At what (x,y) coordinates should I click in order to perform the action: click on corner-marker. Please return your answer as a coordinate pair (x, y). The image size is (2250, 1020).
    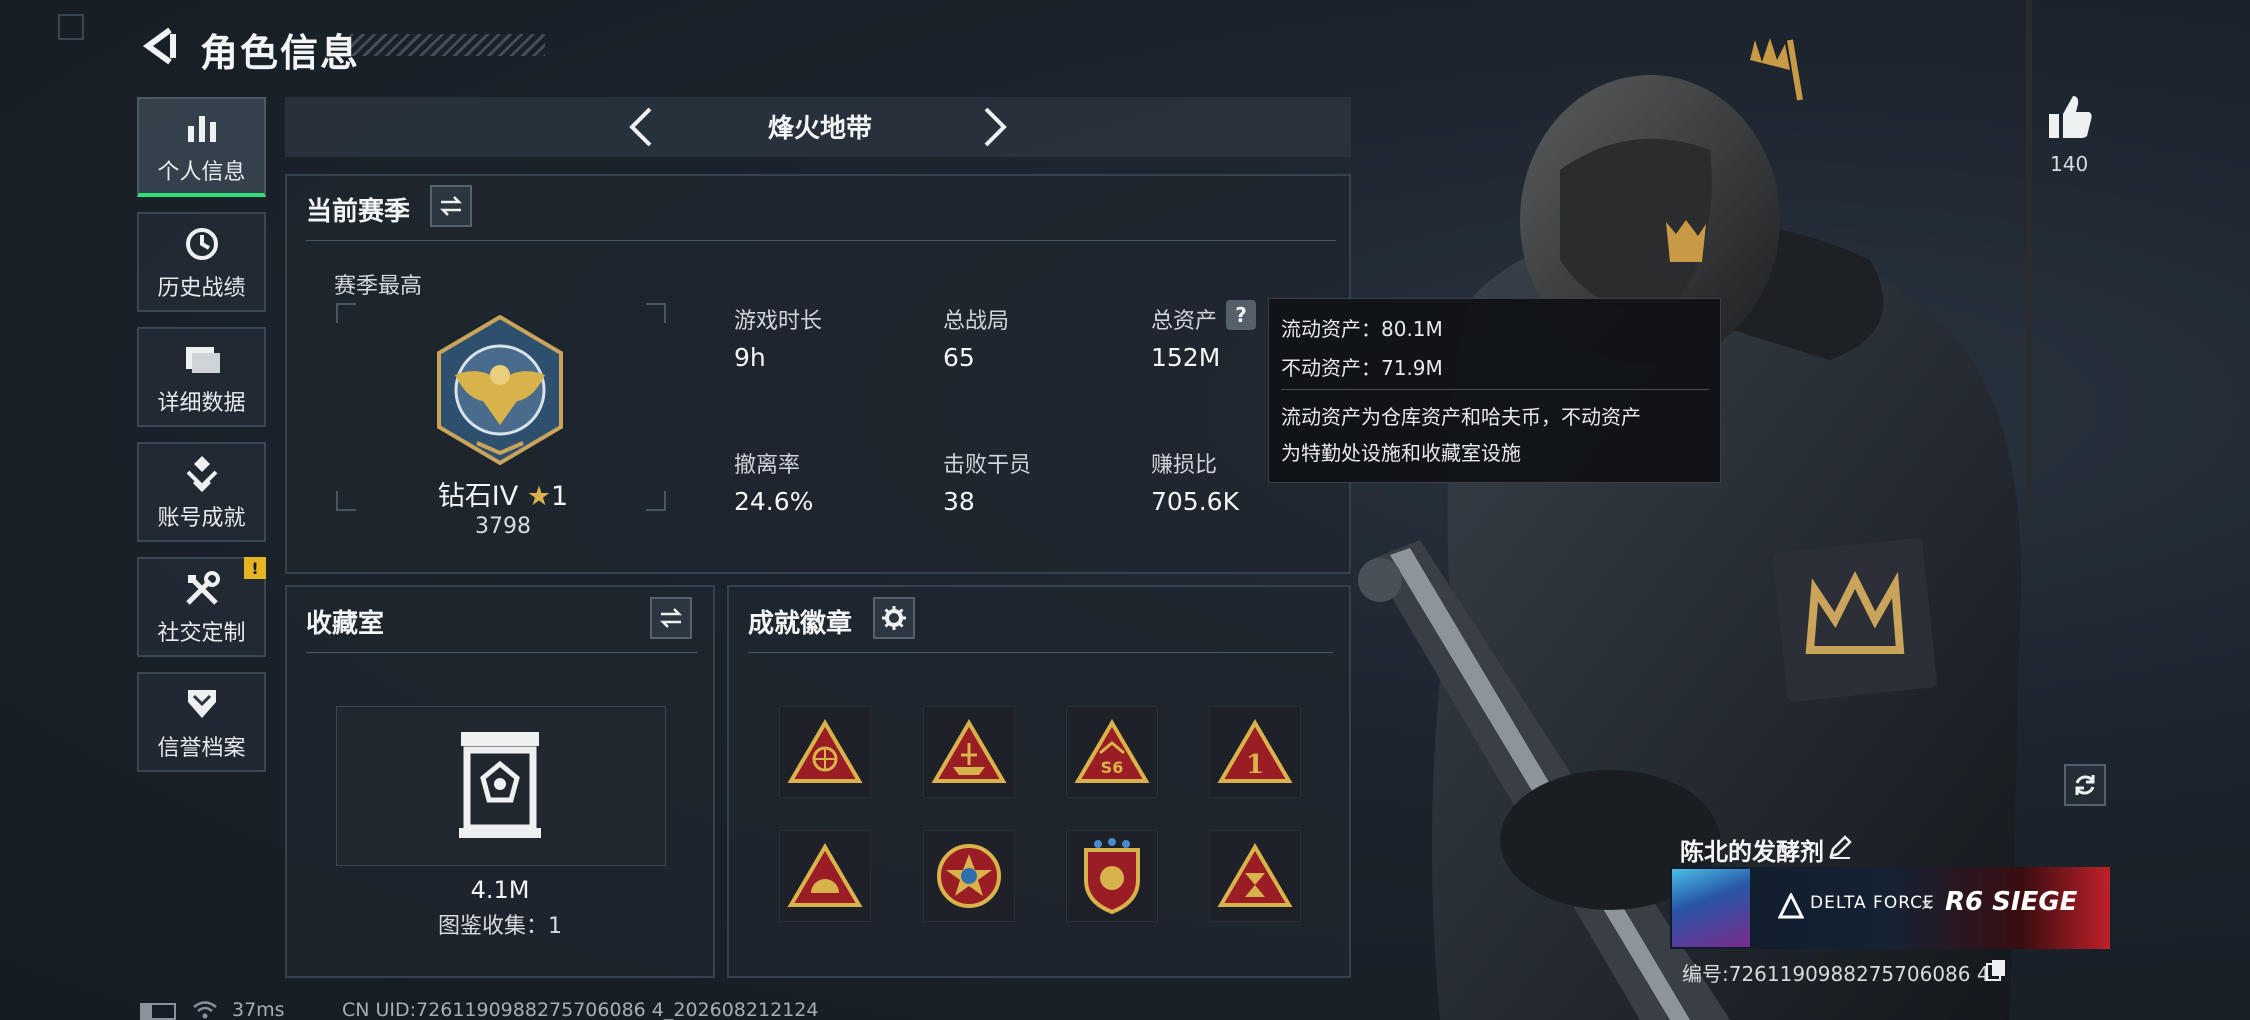
    Looking at the image, I should click on (71, 27).